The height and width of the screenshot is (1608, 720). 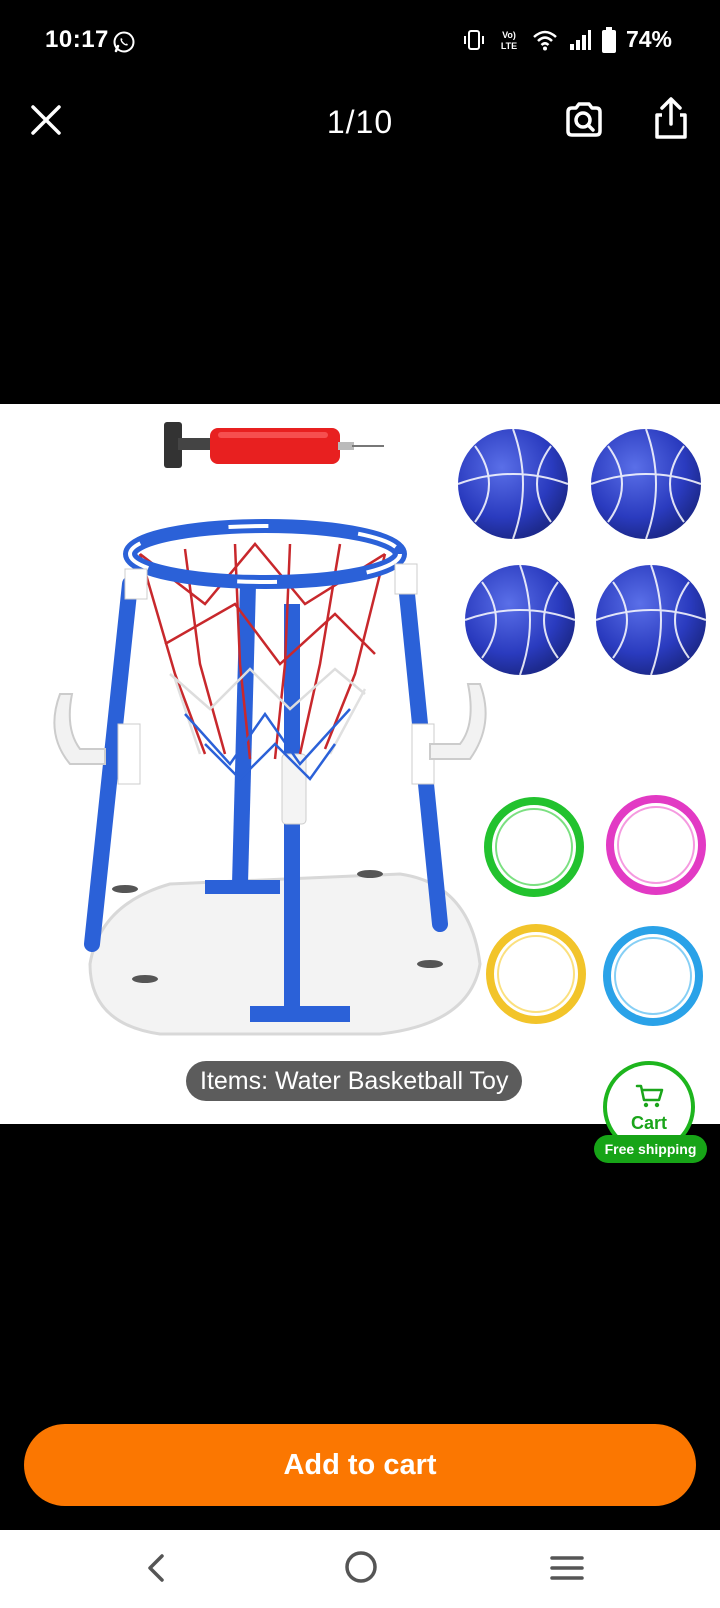 What do you see at coordinates (77, 39) in the screenshot?
I see `status-time: 10:17` at bounding box center [77, 39].